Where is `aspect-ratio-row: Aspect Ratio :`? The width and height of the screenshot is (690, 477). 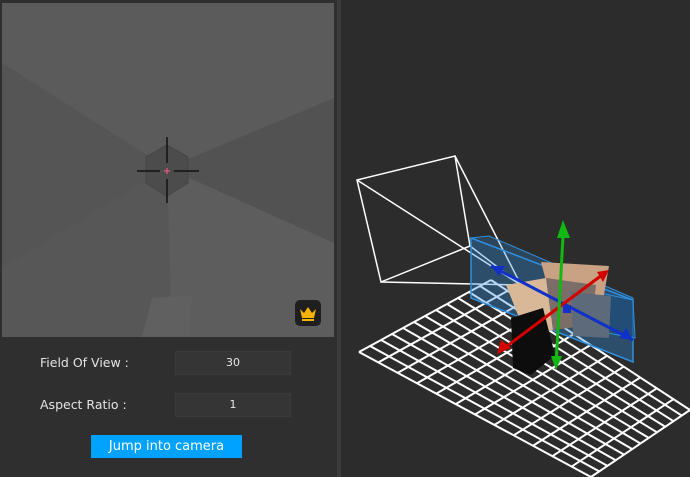
aspect-ratio-row: Aspect Ratio : is located at coordinates (168, 406).